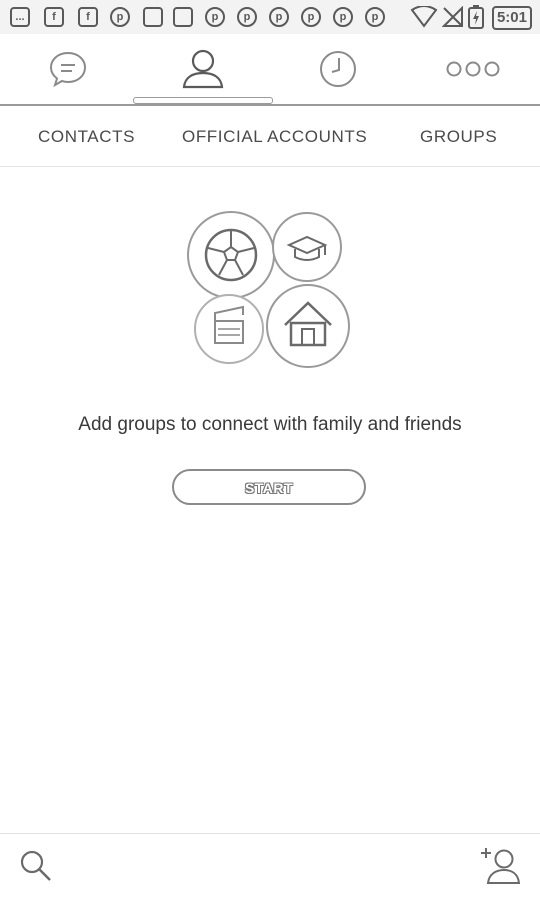 The height and width of the screenshot is (898, 540). I want to click on tab-official-accounts: OFFICIAL ACCOUNTS, so click(274, 136).